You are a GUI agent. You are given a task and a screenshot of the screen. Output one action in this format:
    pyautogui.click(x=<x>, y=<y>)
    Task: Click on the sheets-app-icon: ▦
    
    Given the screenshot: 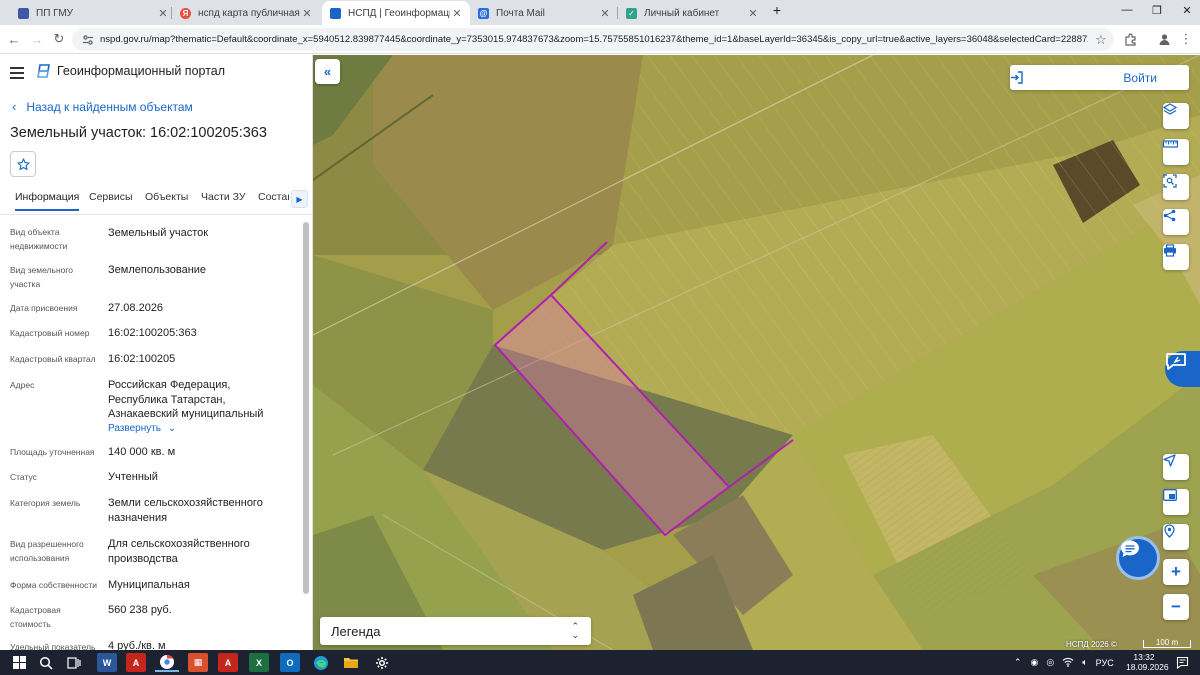 What is the action you would take?
    pyautogui.click(x=198, y=662)
    